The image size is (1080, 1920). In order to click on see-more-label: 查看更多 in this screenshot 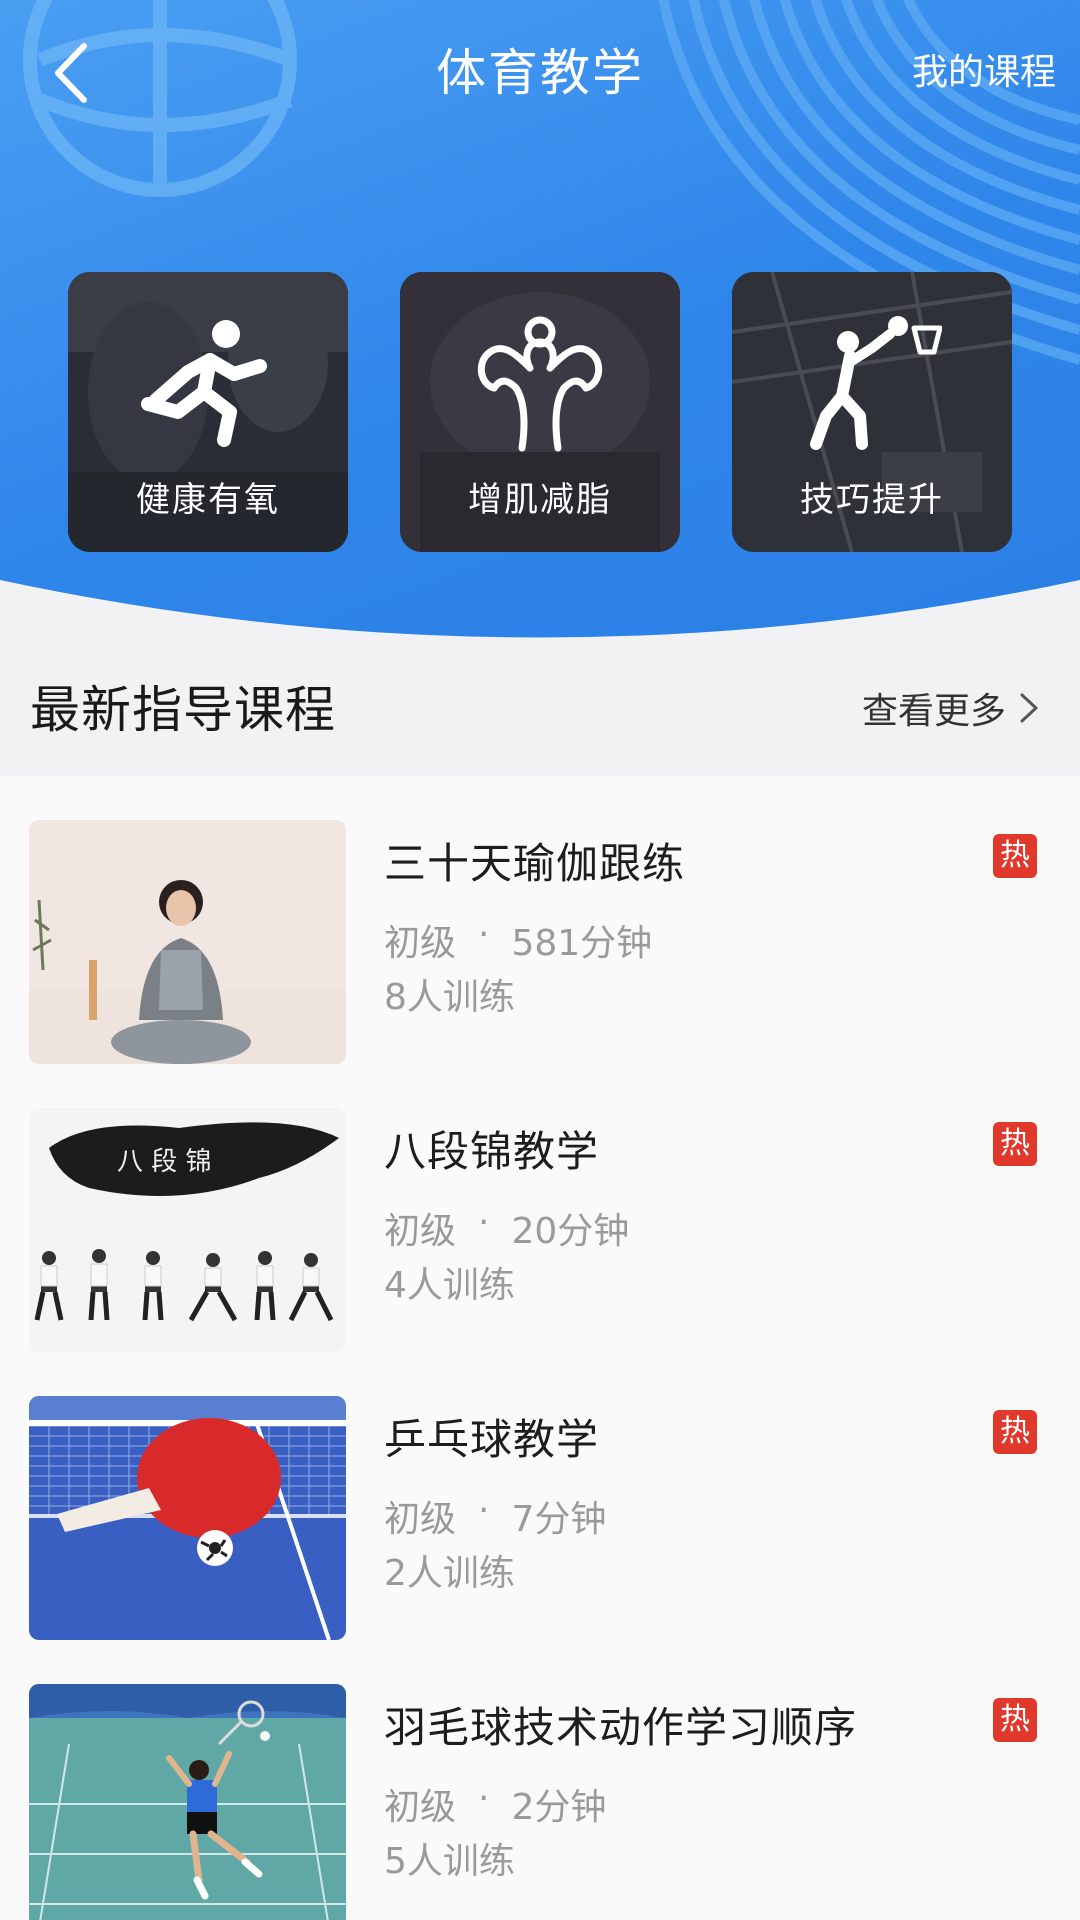, I will do `click(933, 711)`.